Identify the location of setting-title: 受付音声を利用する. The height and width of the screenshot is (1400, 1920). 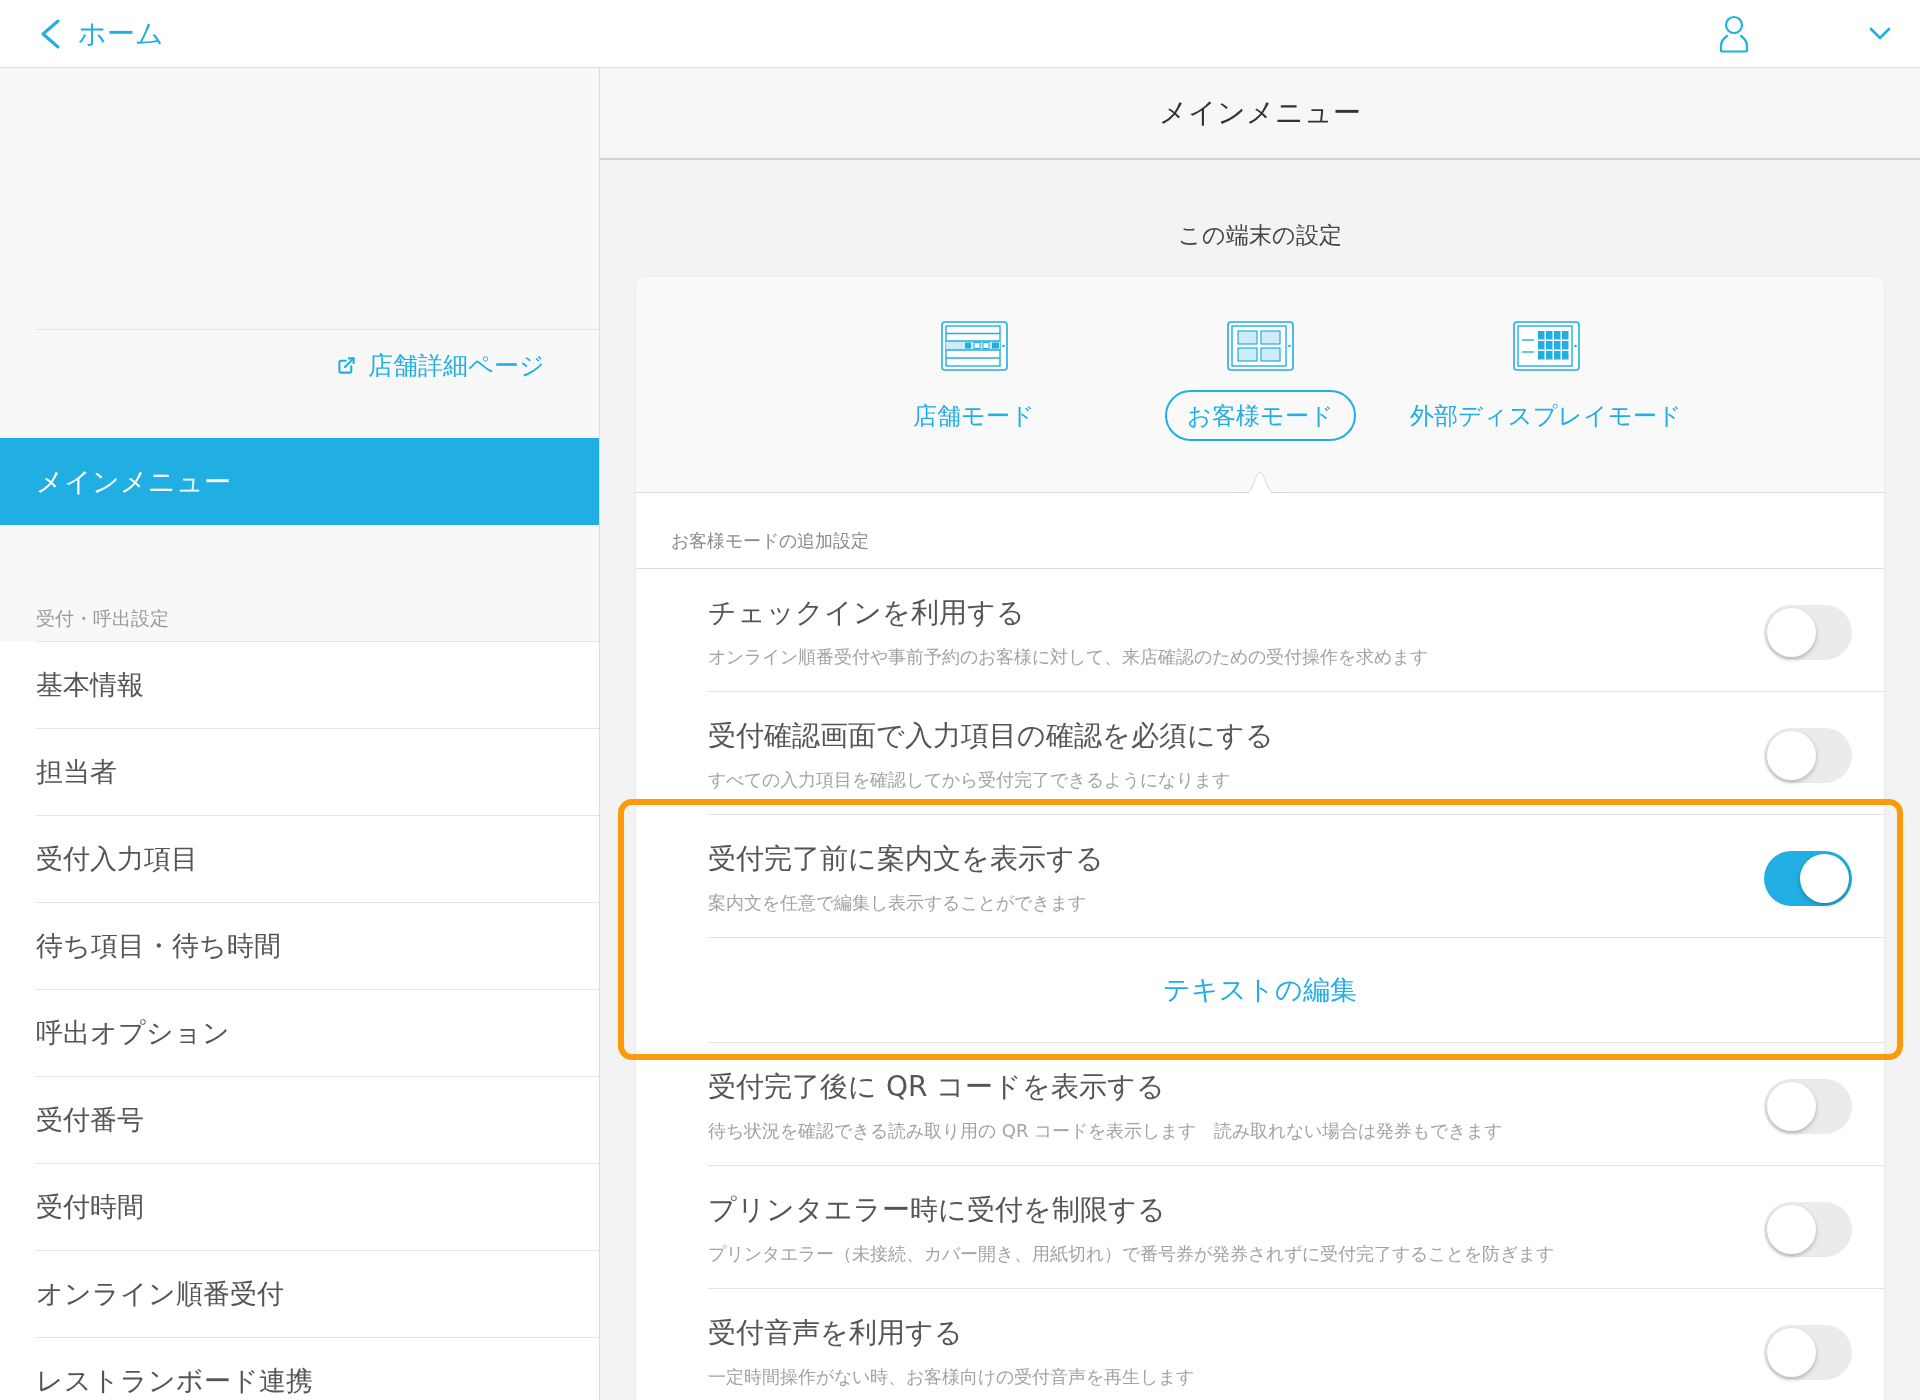
(835, 1333).